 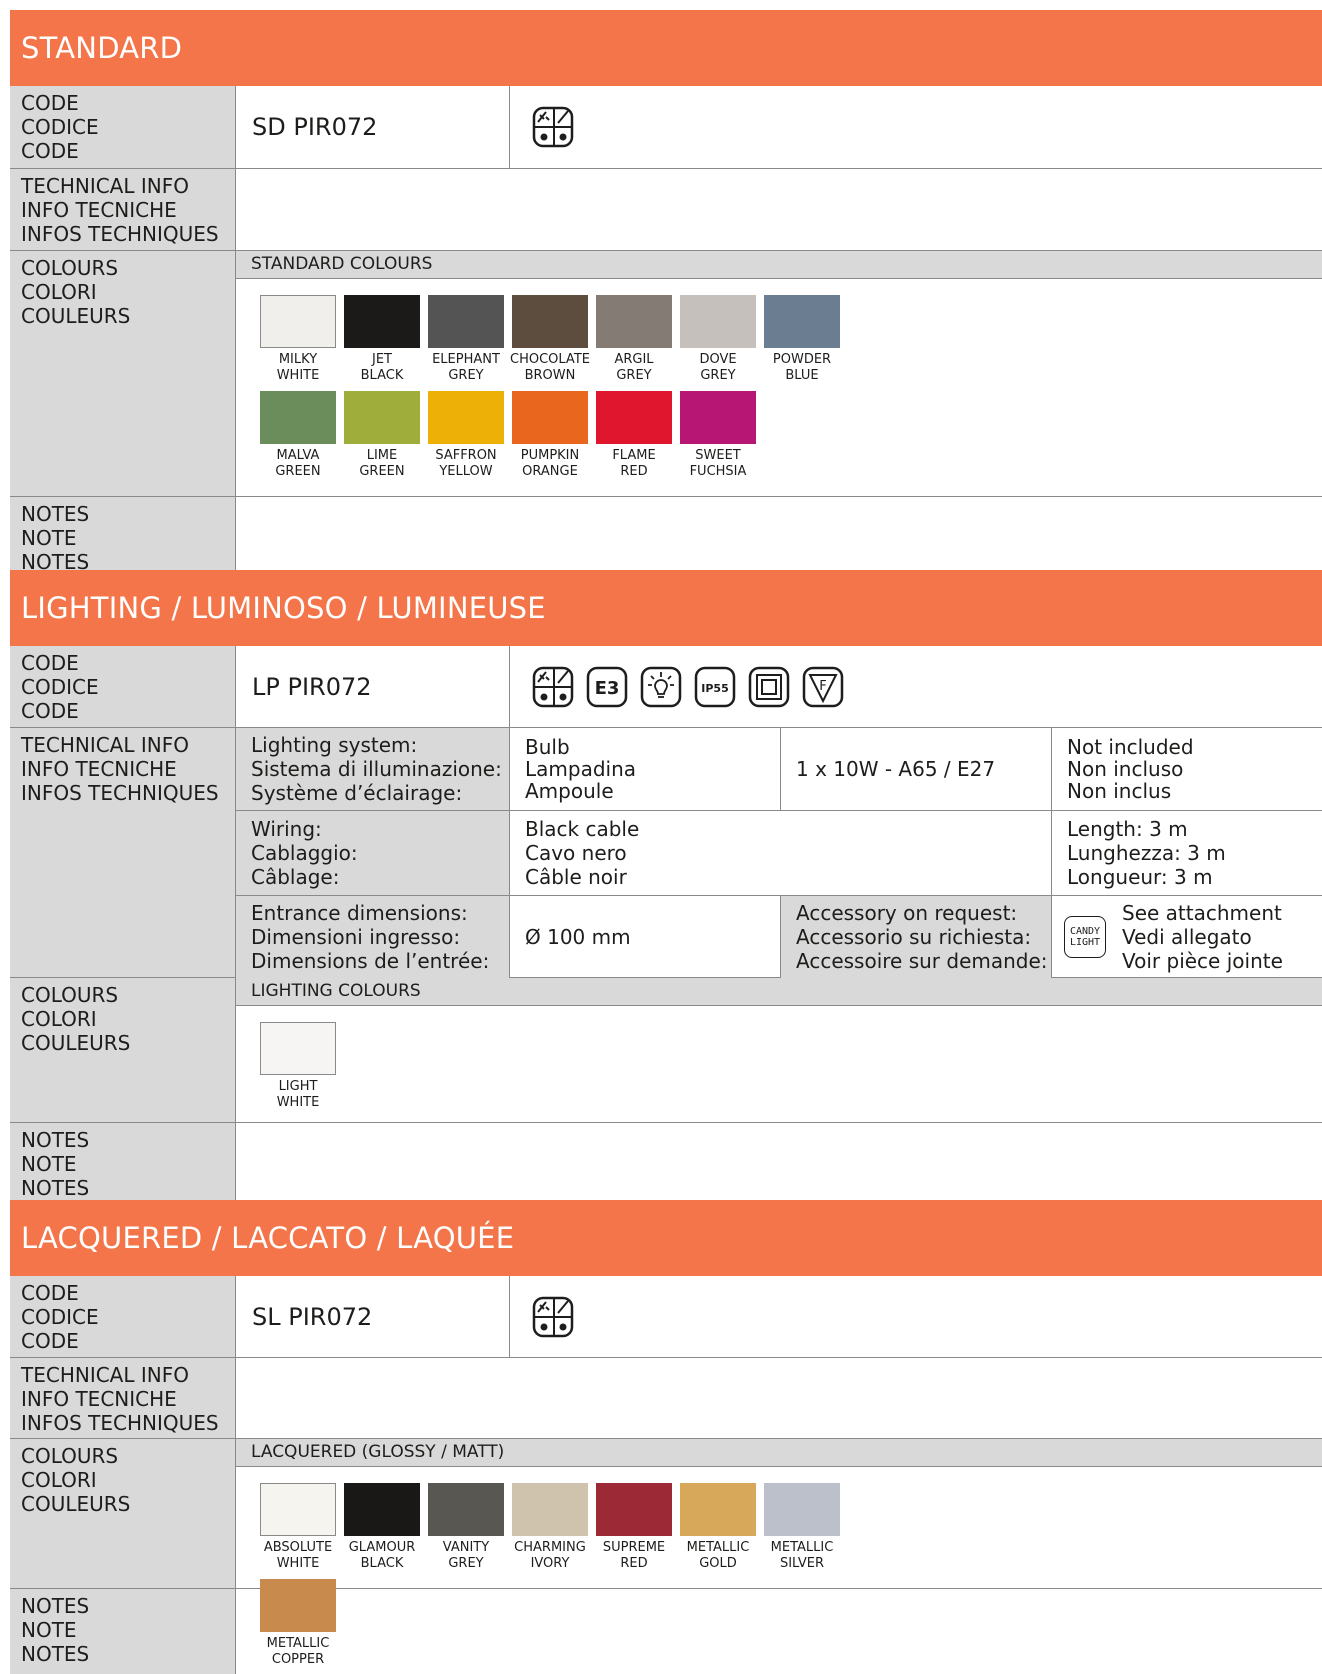 What do you see at coordinates (298, 1527) in the screenshot?
I see `colour-swatch: ABSOLUTE WHITE` at bounding box center [298, 1527].